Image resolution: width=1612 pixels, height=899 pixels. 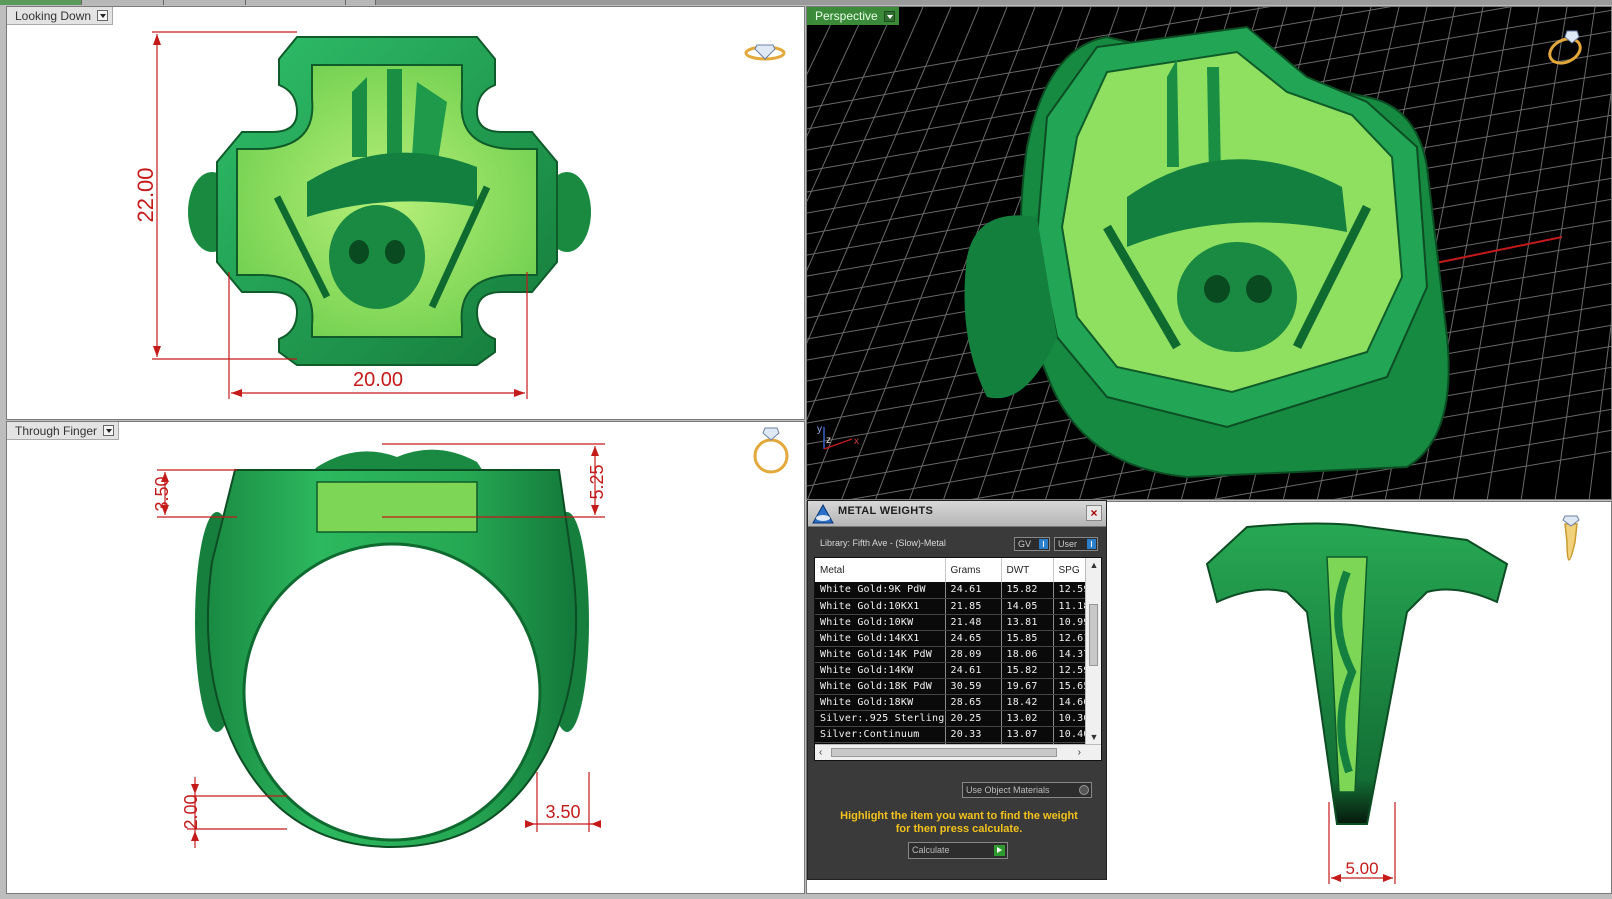 What do you see at coordinates (973, 654) in the screenshot?
I see `table-cell: 28.09` at bounding box center [973, 654].